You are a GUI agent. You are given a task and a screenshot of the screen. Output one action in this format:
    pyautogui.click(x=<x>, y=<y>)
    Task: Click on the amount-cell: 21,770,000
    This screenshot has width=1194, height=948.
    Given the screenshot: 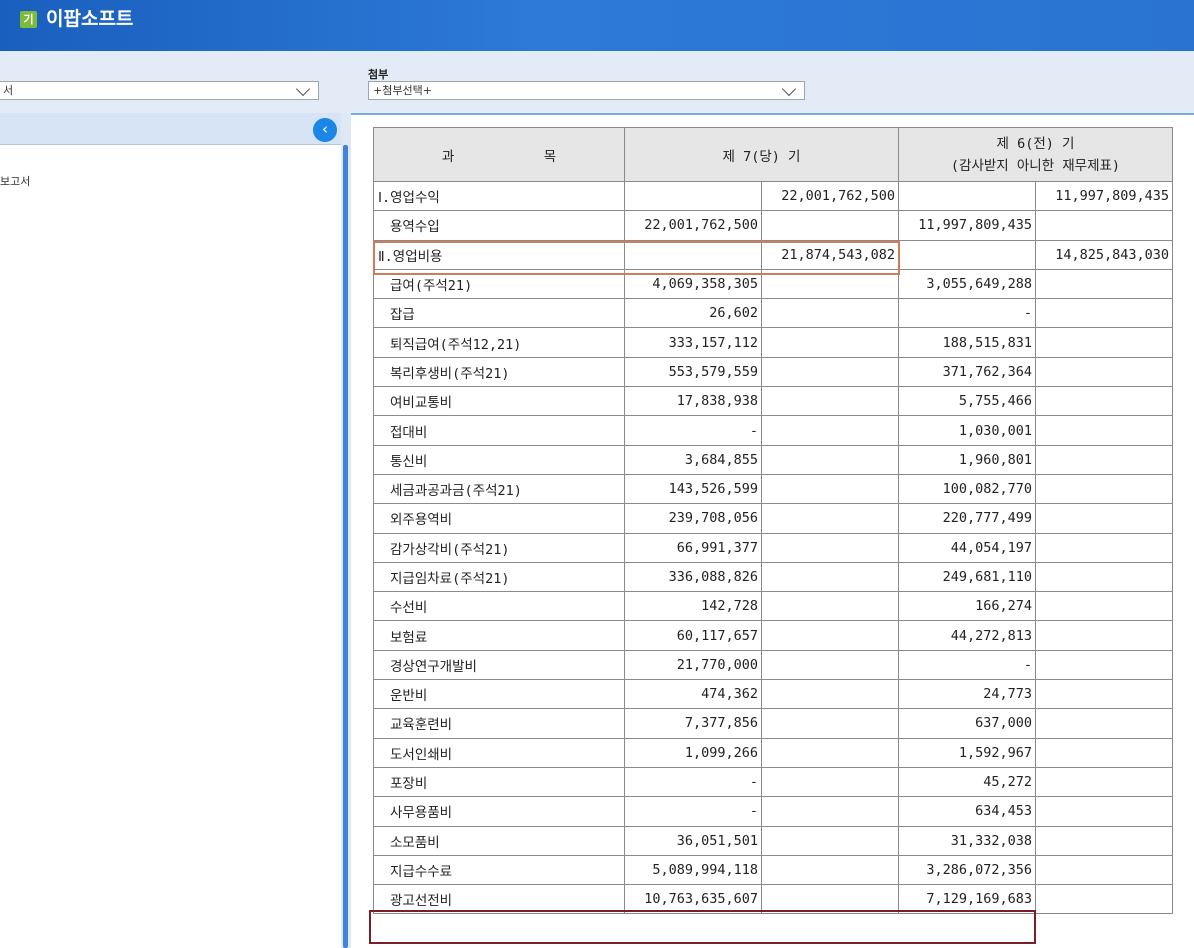 What is the action you would take?
    pyautogui.click(x=693, y=665)
    